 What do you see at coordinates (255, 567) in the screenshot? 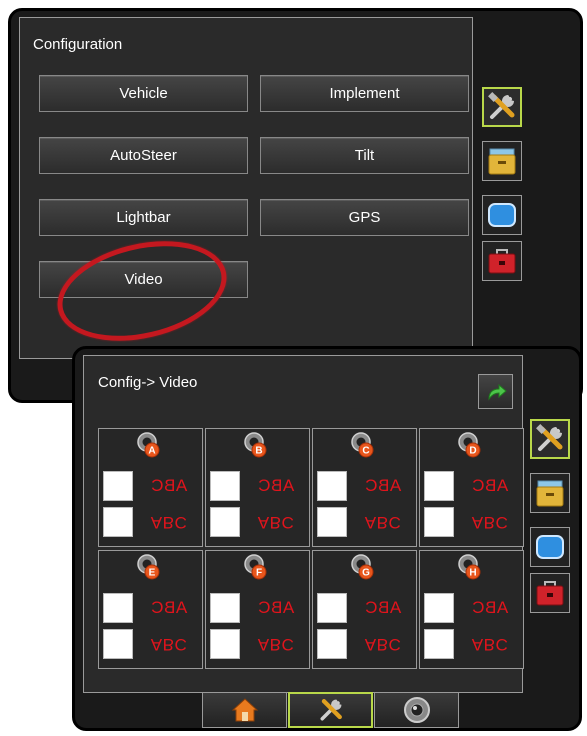
I see `camera-icon: F` at bounding box center [255, 567].